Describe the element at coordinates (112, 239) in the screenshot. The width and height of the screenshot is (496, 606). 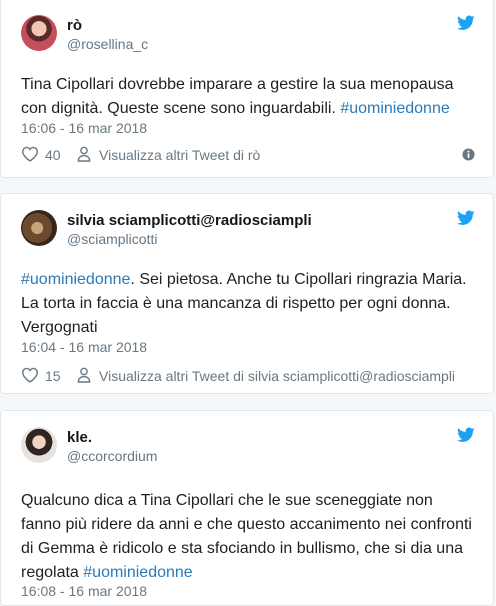
I see `author-handle: @sciamplicotti` at that location.